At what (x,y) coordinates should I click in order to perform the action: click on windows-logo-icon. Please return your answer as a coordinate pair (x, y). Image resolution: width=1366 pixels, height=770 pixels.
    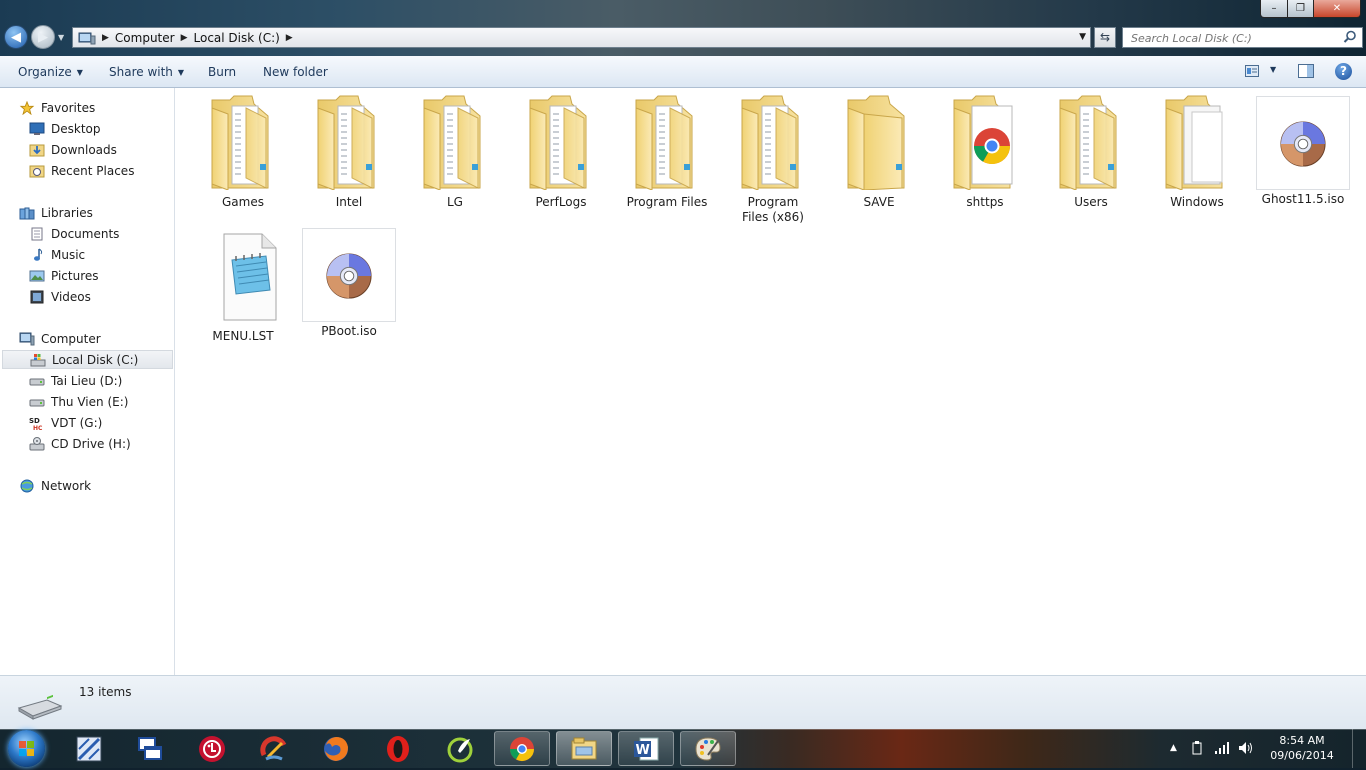
    Looking at the image, I should click on (26, 748).